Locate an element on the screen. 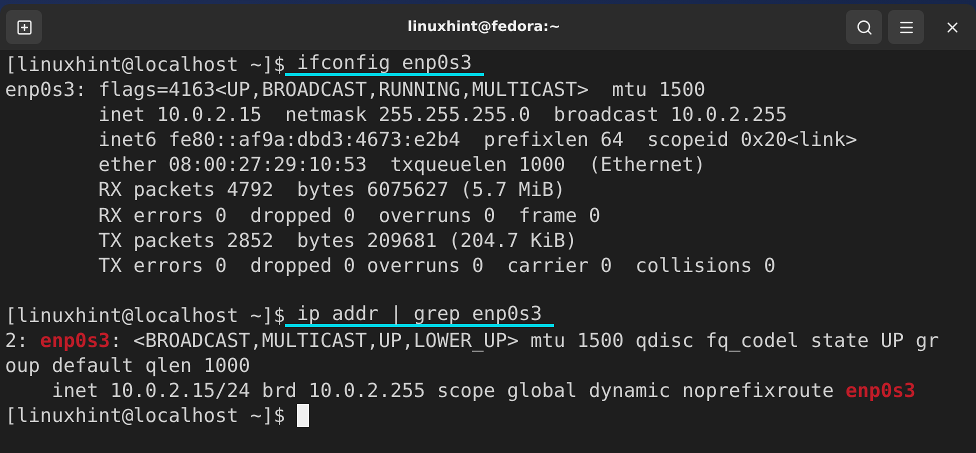 This screenshot has width=976, height=453. command-text: ip addr | grep enp0s3 is located at coordinates (419, 315).